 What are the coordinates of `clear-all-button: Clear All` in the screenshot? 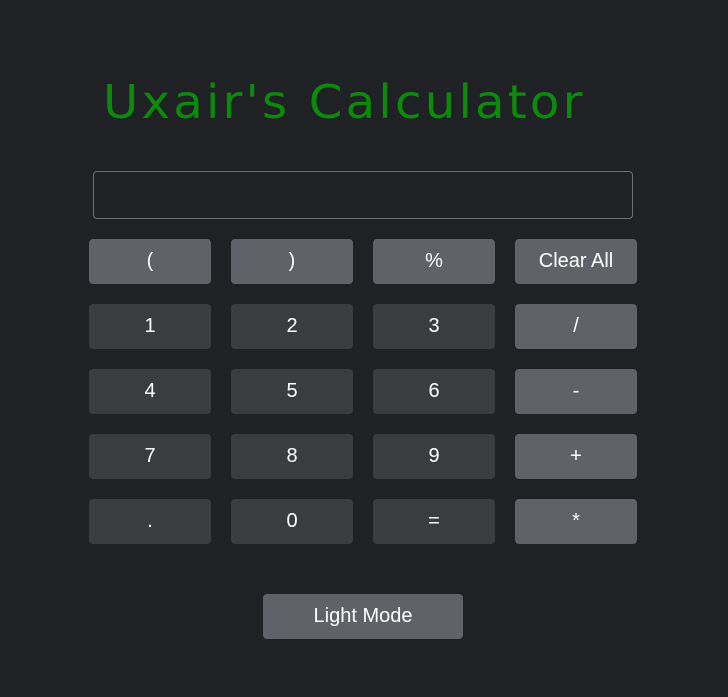 It's located at (576, 261).